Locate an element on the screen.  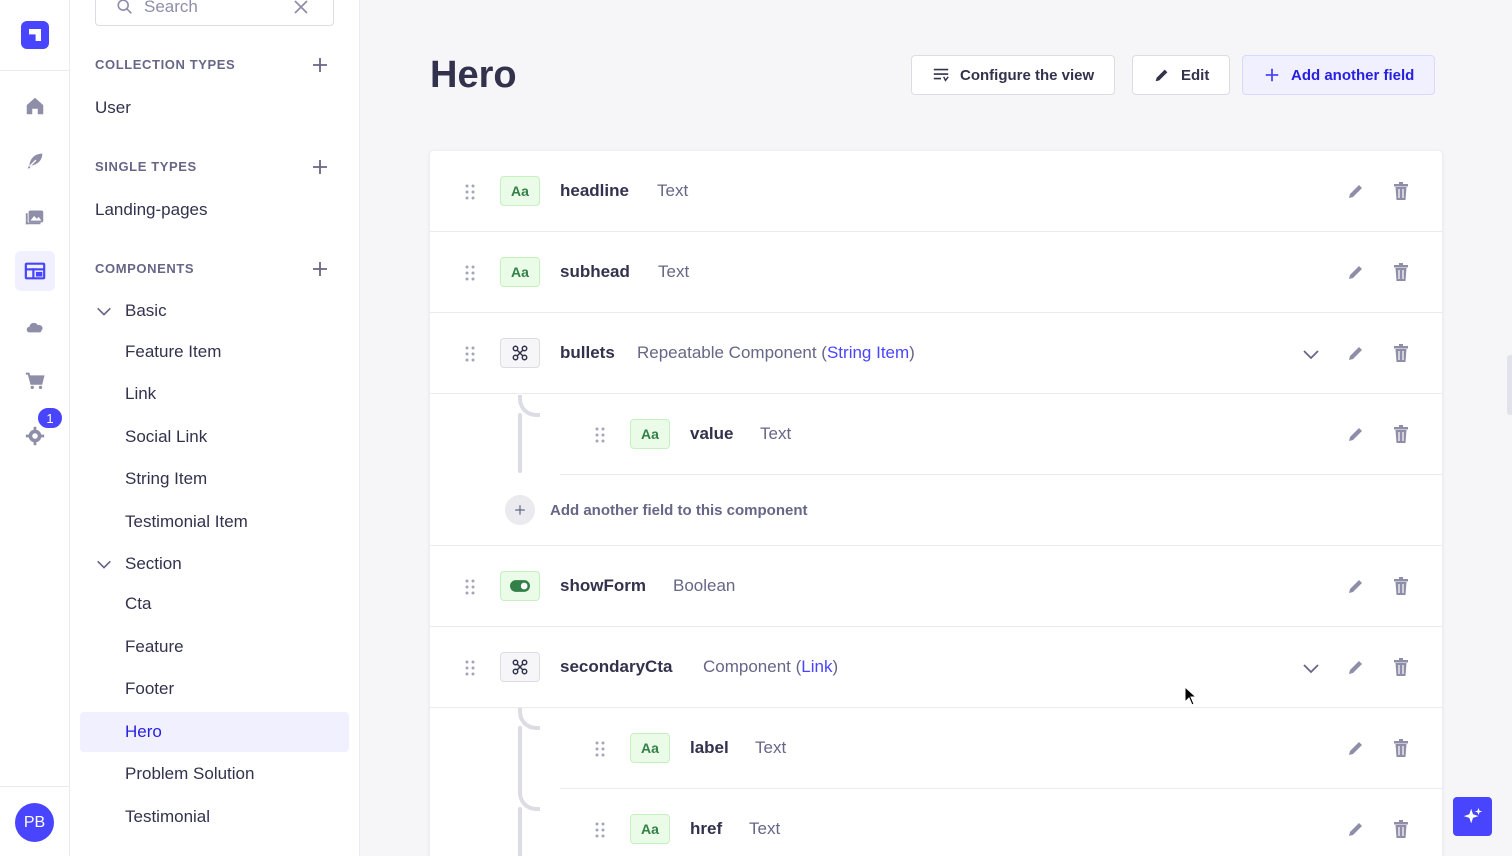
cloud-icon is located at coordinates (35, 326).